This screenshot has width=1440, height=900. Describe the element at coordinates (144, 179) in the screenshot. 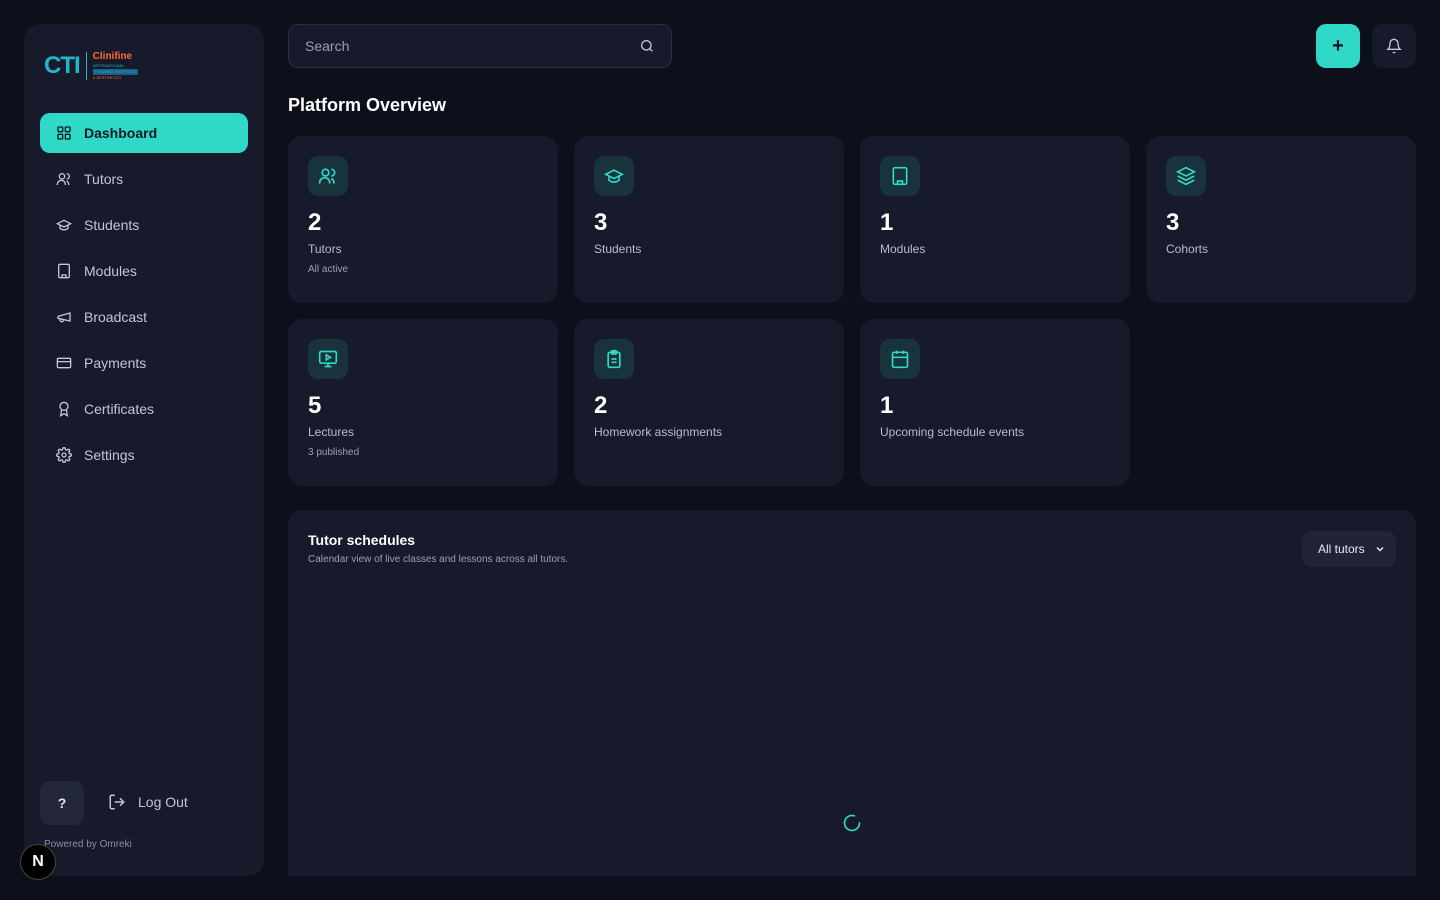

I see `sidebar-item-tutors: Tutors` at that location.